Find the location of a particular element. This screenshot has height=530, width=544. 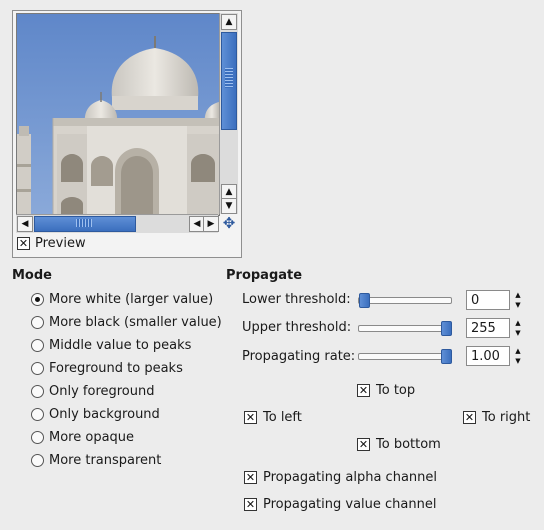

horizontal-scroll-grip is located at coordinates (84, 223).